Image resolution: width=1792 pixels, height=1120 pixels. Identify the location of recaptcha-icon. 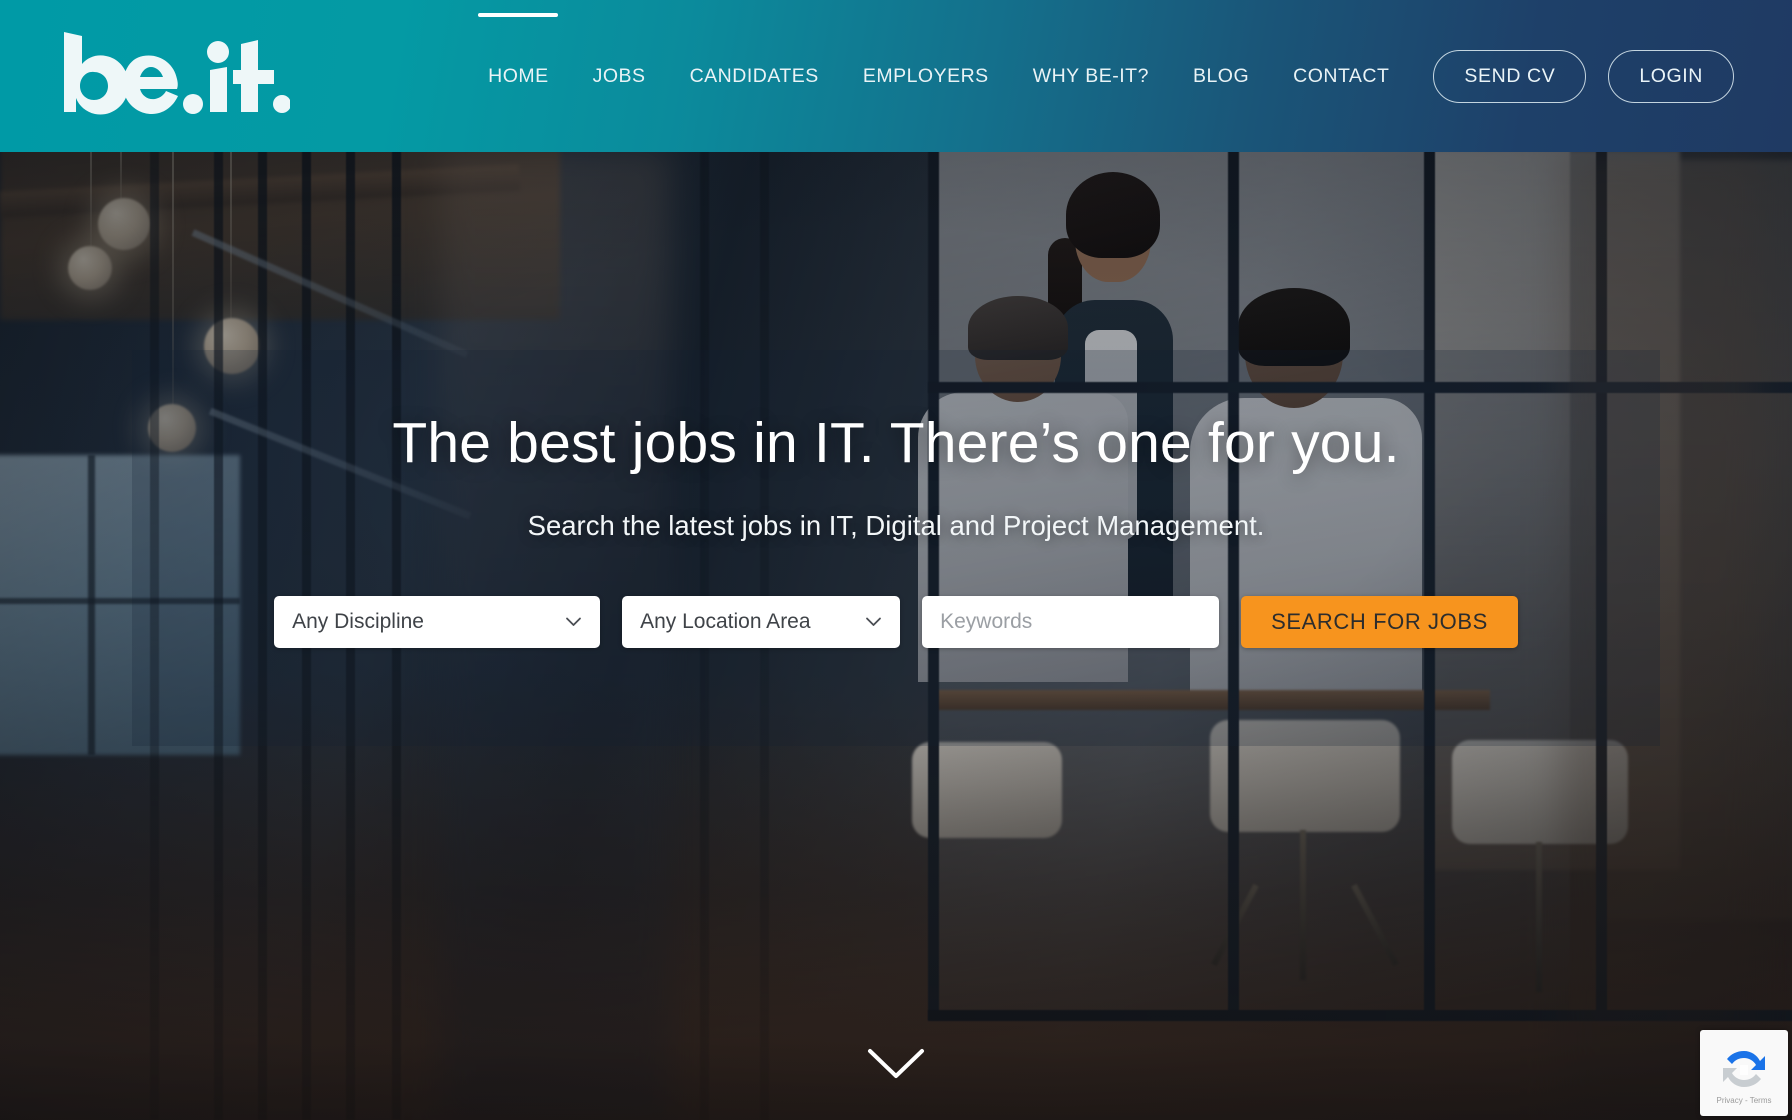
(1744, 1069).